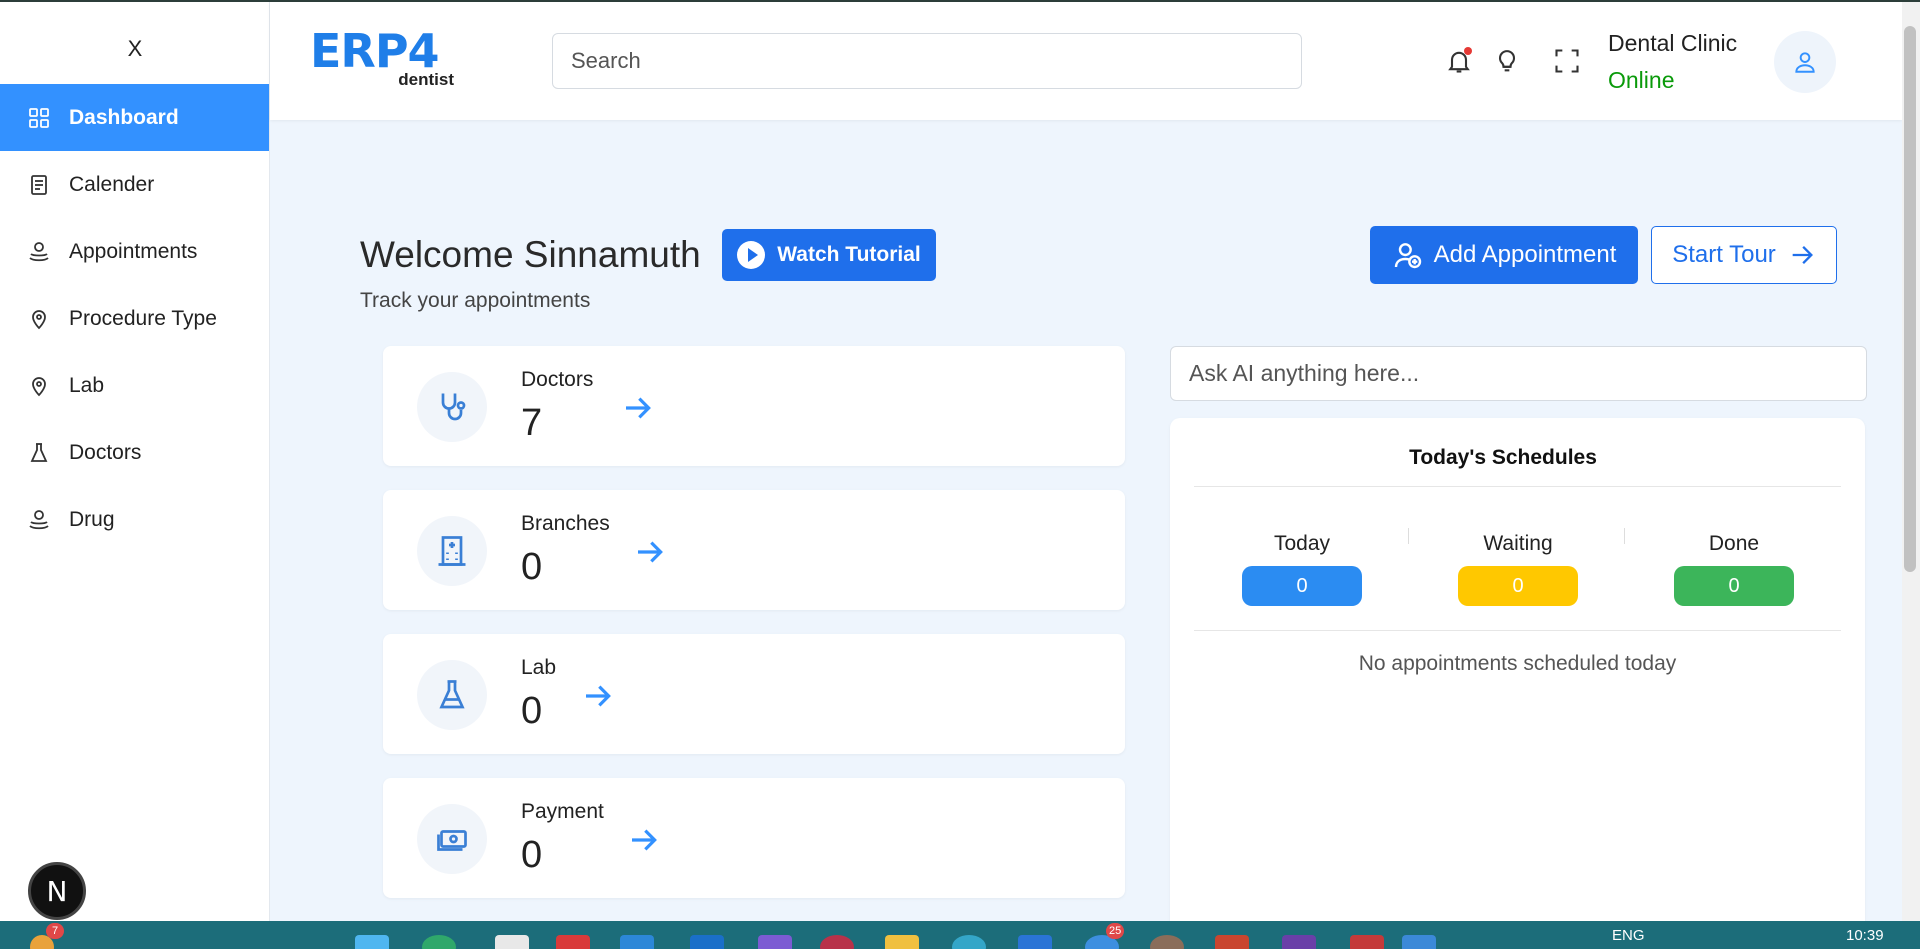 This screenshot has height=949, width=1920. I want to click on branches-card: Branches 0, so click(754, 550).